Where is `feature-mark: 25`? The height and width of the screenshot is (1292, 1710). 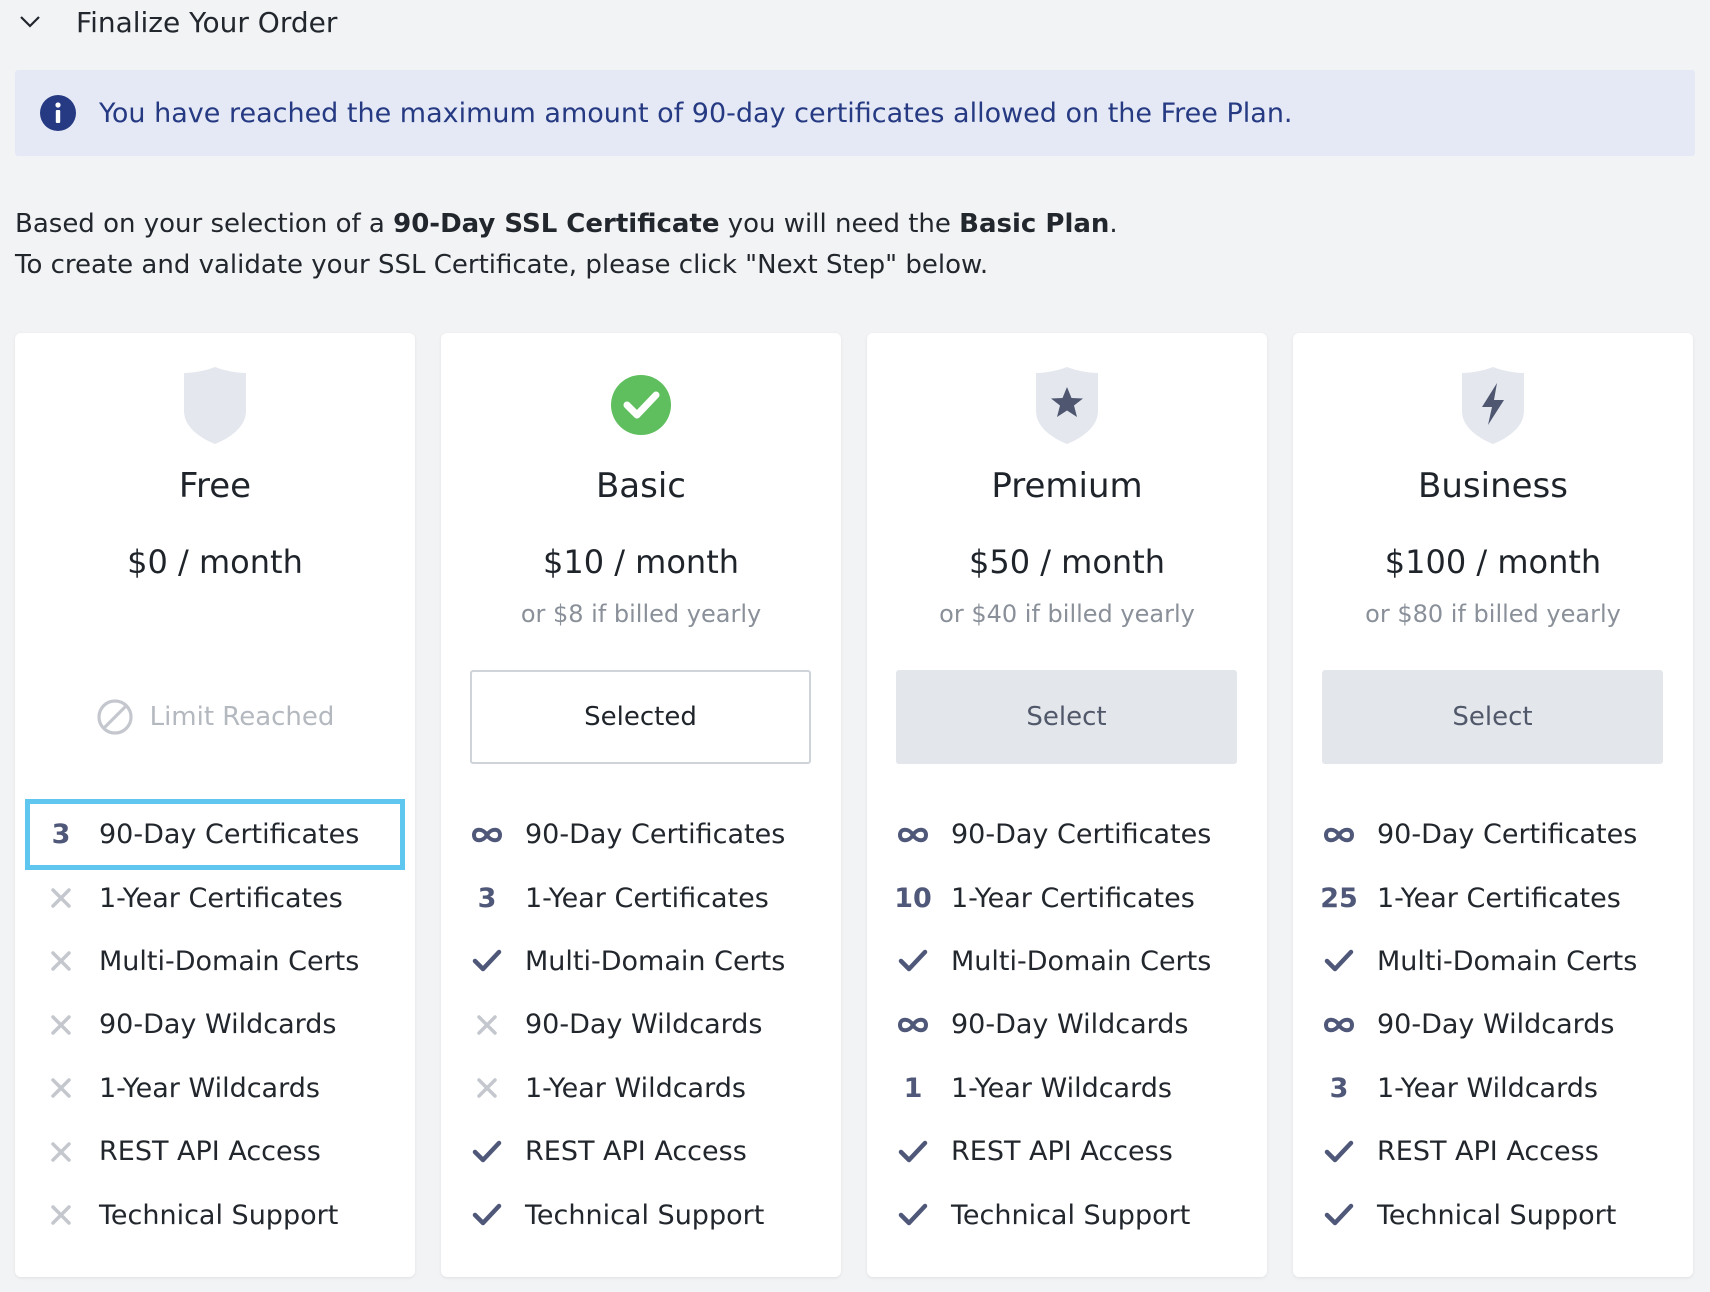 feature-mark: 25 is located at coordinates (1339, 898).